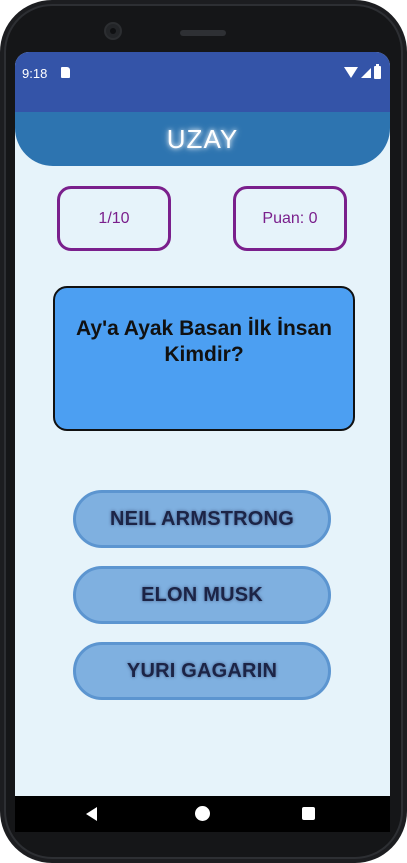 The image size is (407, 863). What do you see at coordinates (202, 82) in the screenshot?
I see `status-bar: 9:18` at bounding box center [202, 82].